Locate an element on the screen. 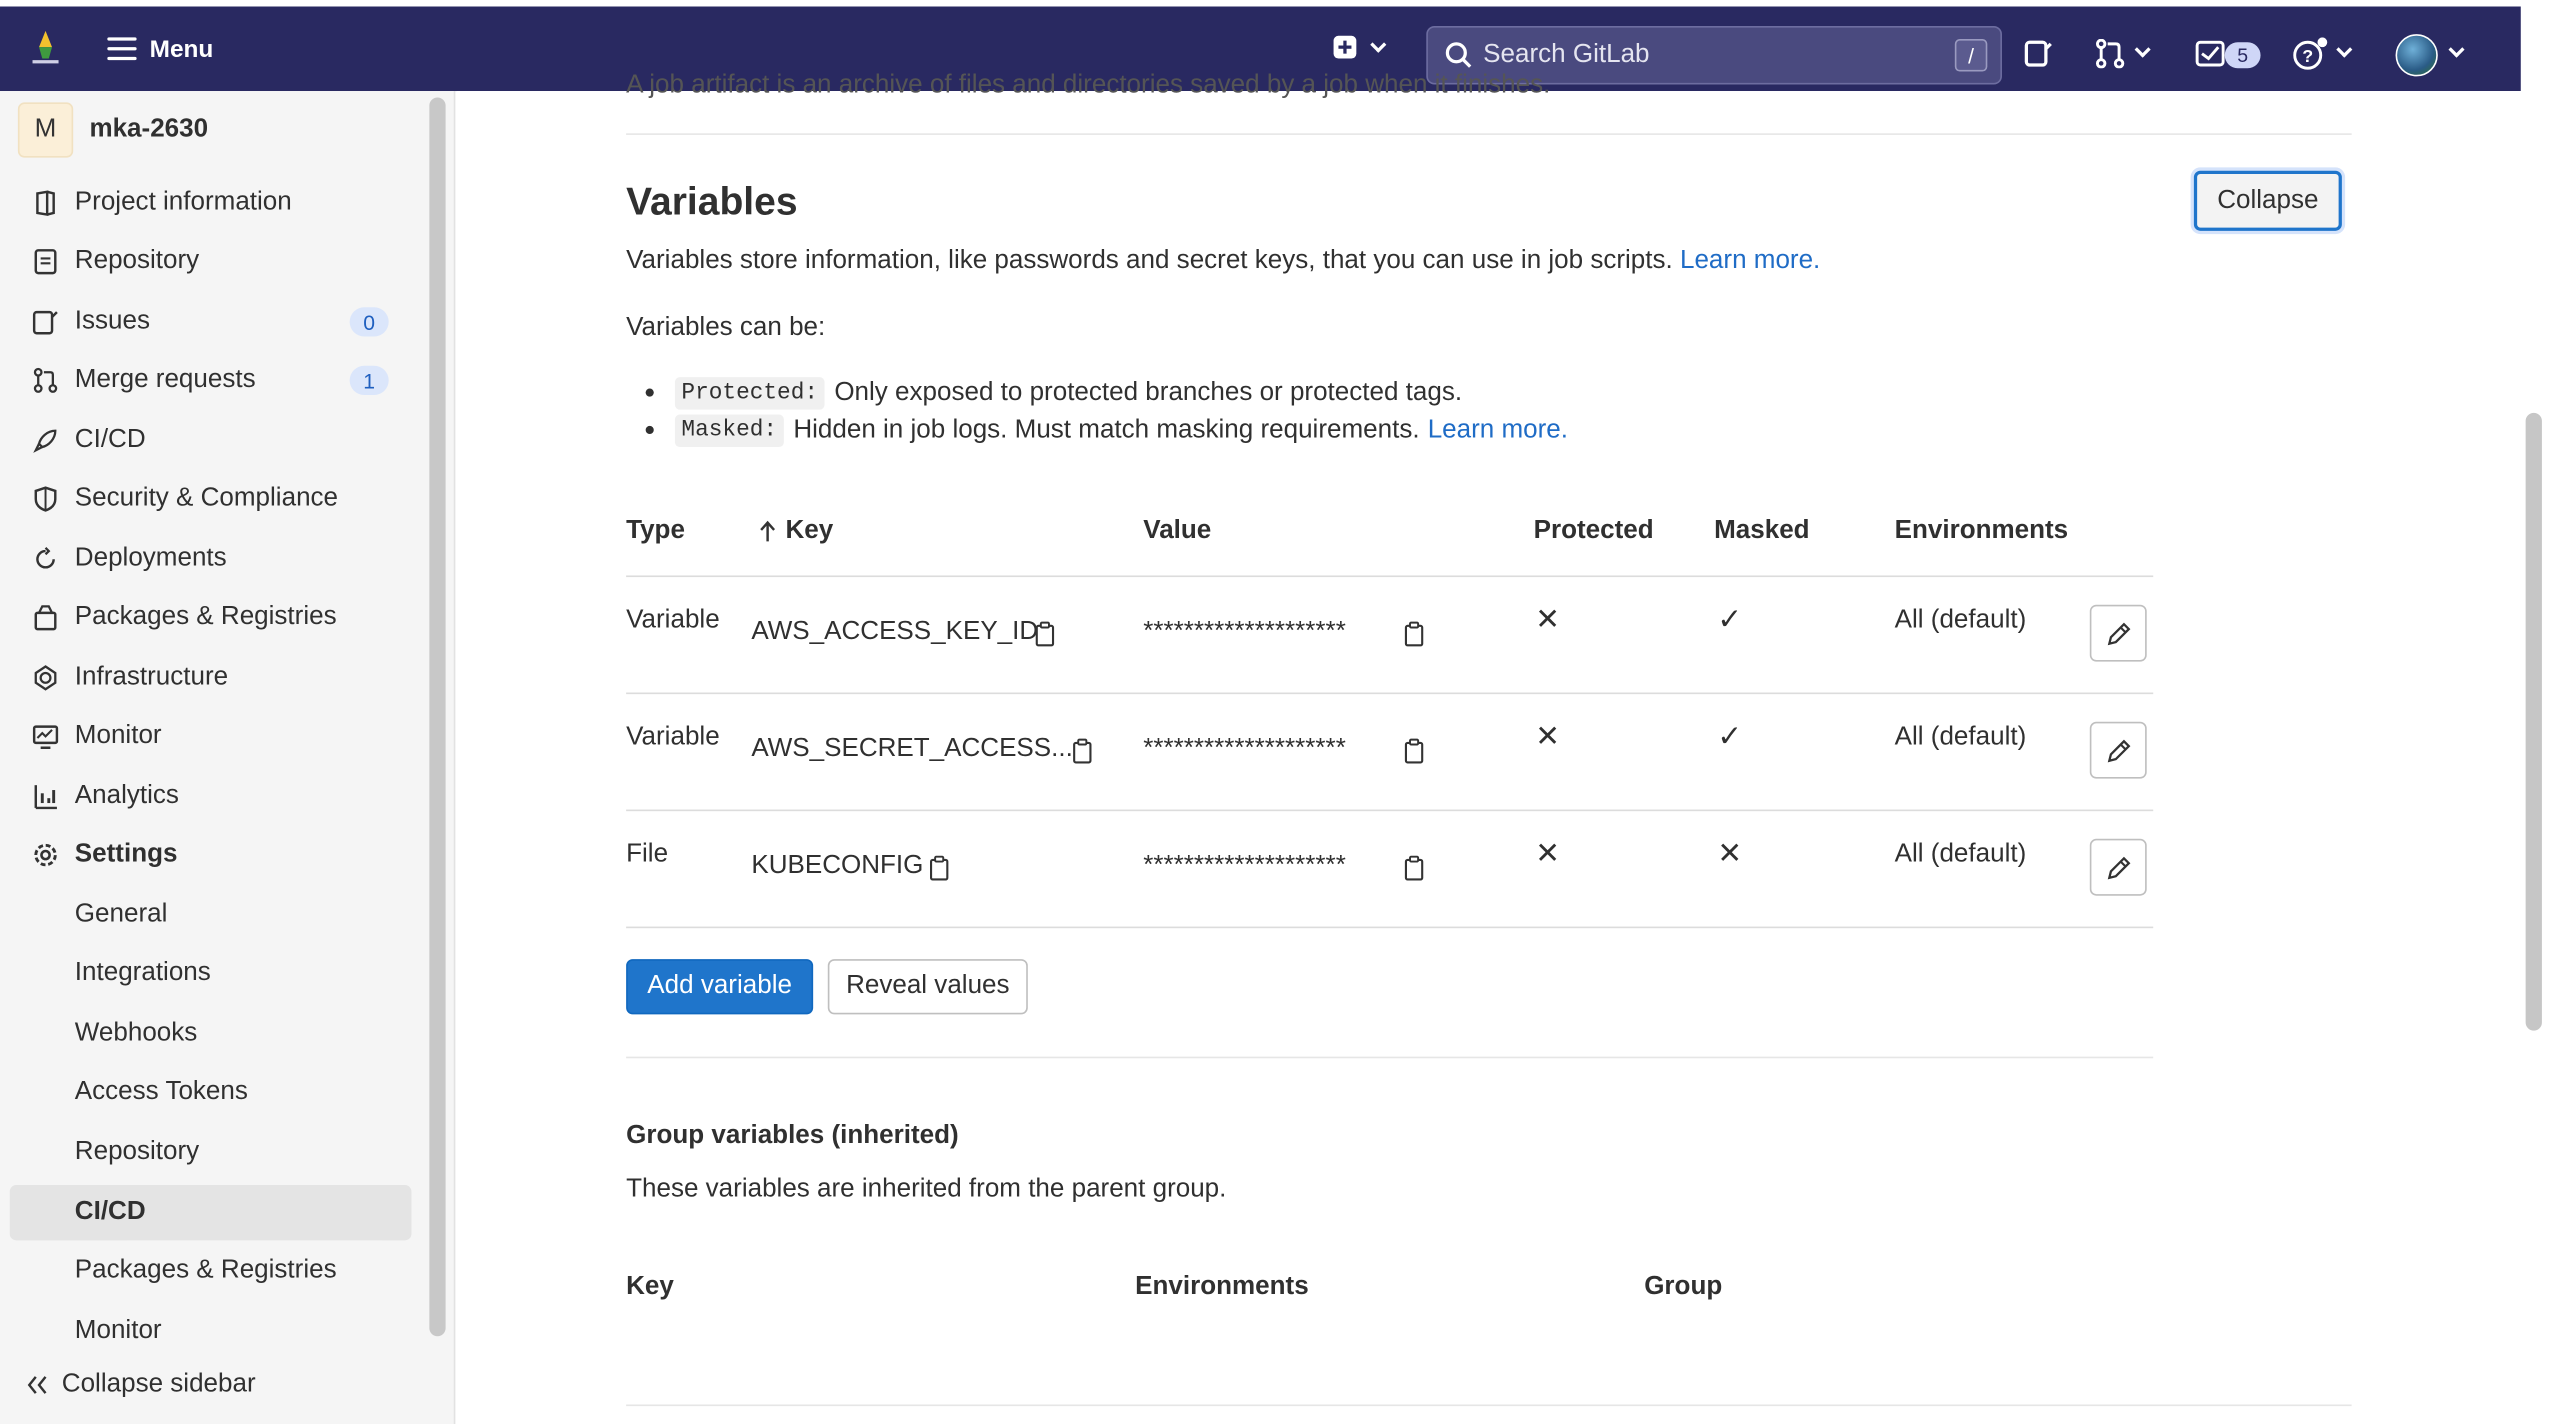  masking-learn-more-link: Learn more. is located at coordinates (1498, 430).